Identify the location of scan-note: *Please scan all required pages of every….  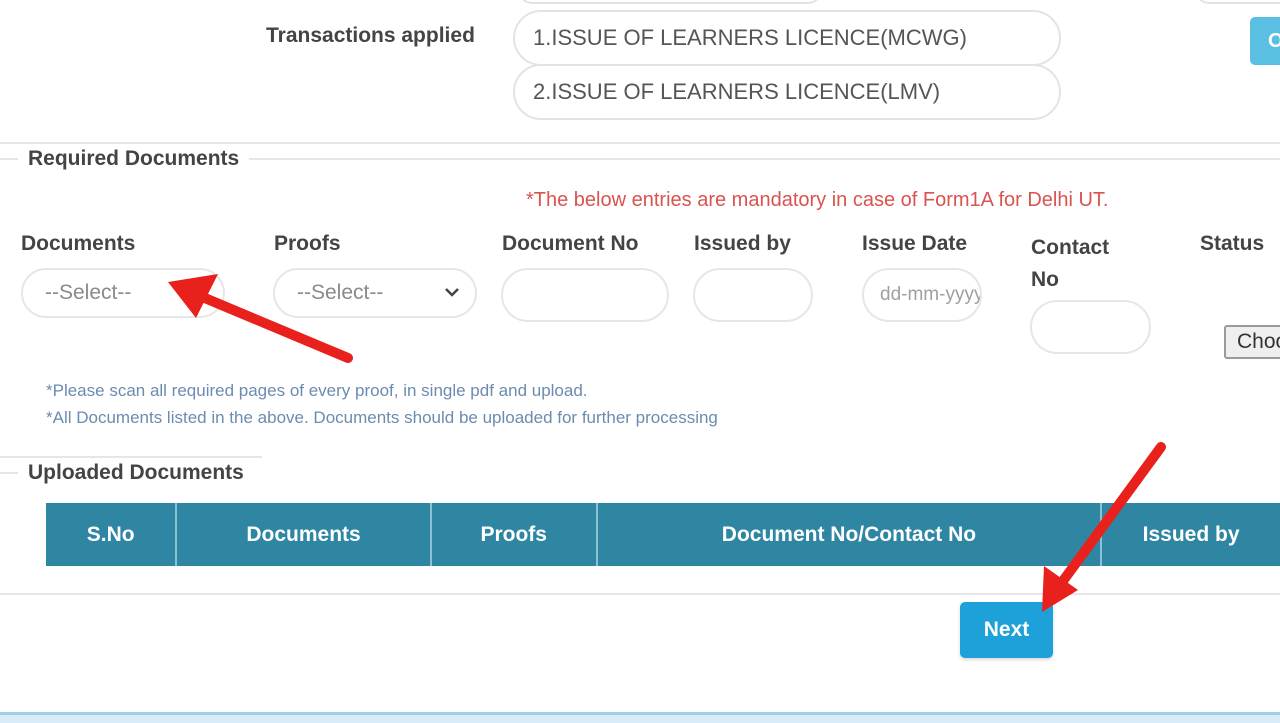
(317, 390).